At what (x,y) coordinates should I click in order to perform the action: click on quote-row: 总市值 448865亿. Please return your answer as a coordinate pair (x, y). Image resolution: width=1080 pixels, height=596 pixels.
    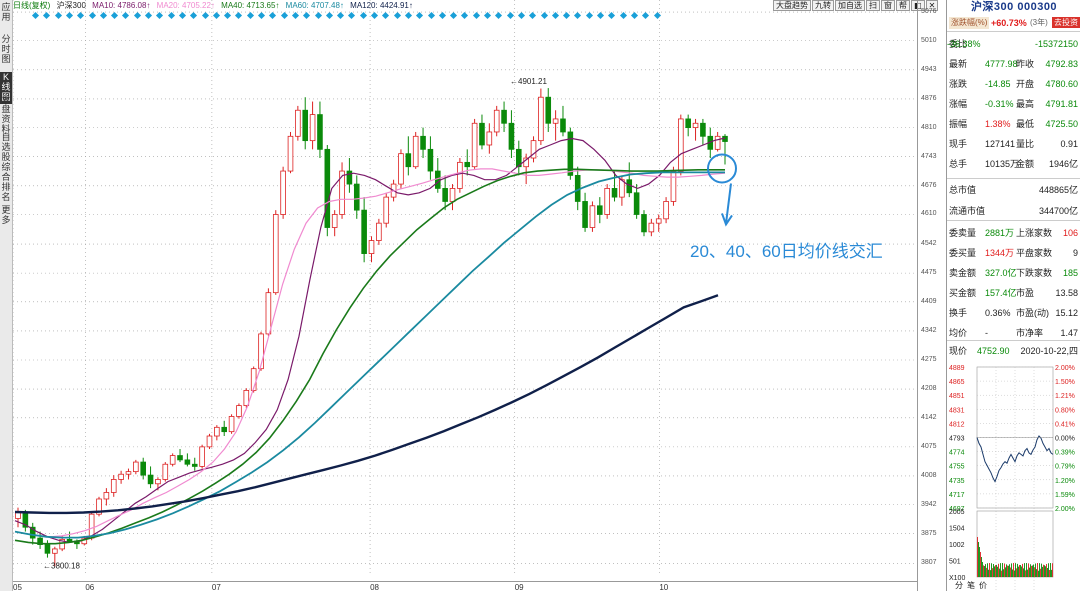
    Looking at the image, I should click on (1013, 190).